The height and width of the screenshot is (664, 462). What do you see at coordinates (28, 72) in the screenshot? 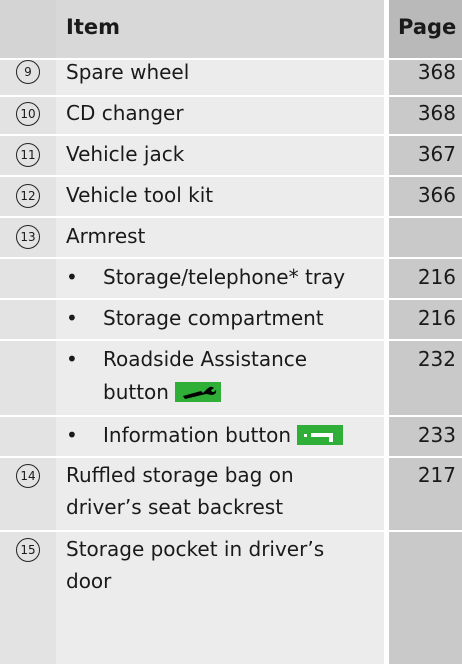
I see `item-number: 9` at bounding box center [28, 72].